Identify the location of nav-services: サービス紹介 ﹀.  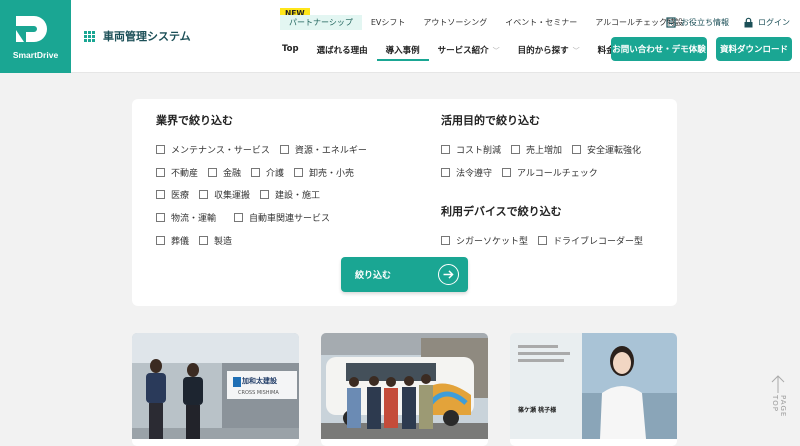
(469, 52).